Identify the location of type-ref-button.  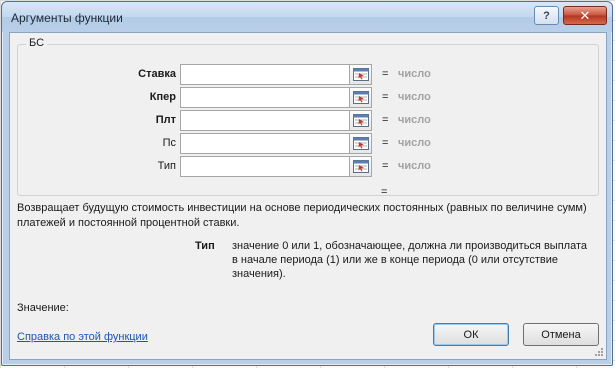
(361, 166).